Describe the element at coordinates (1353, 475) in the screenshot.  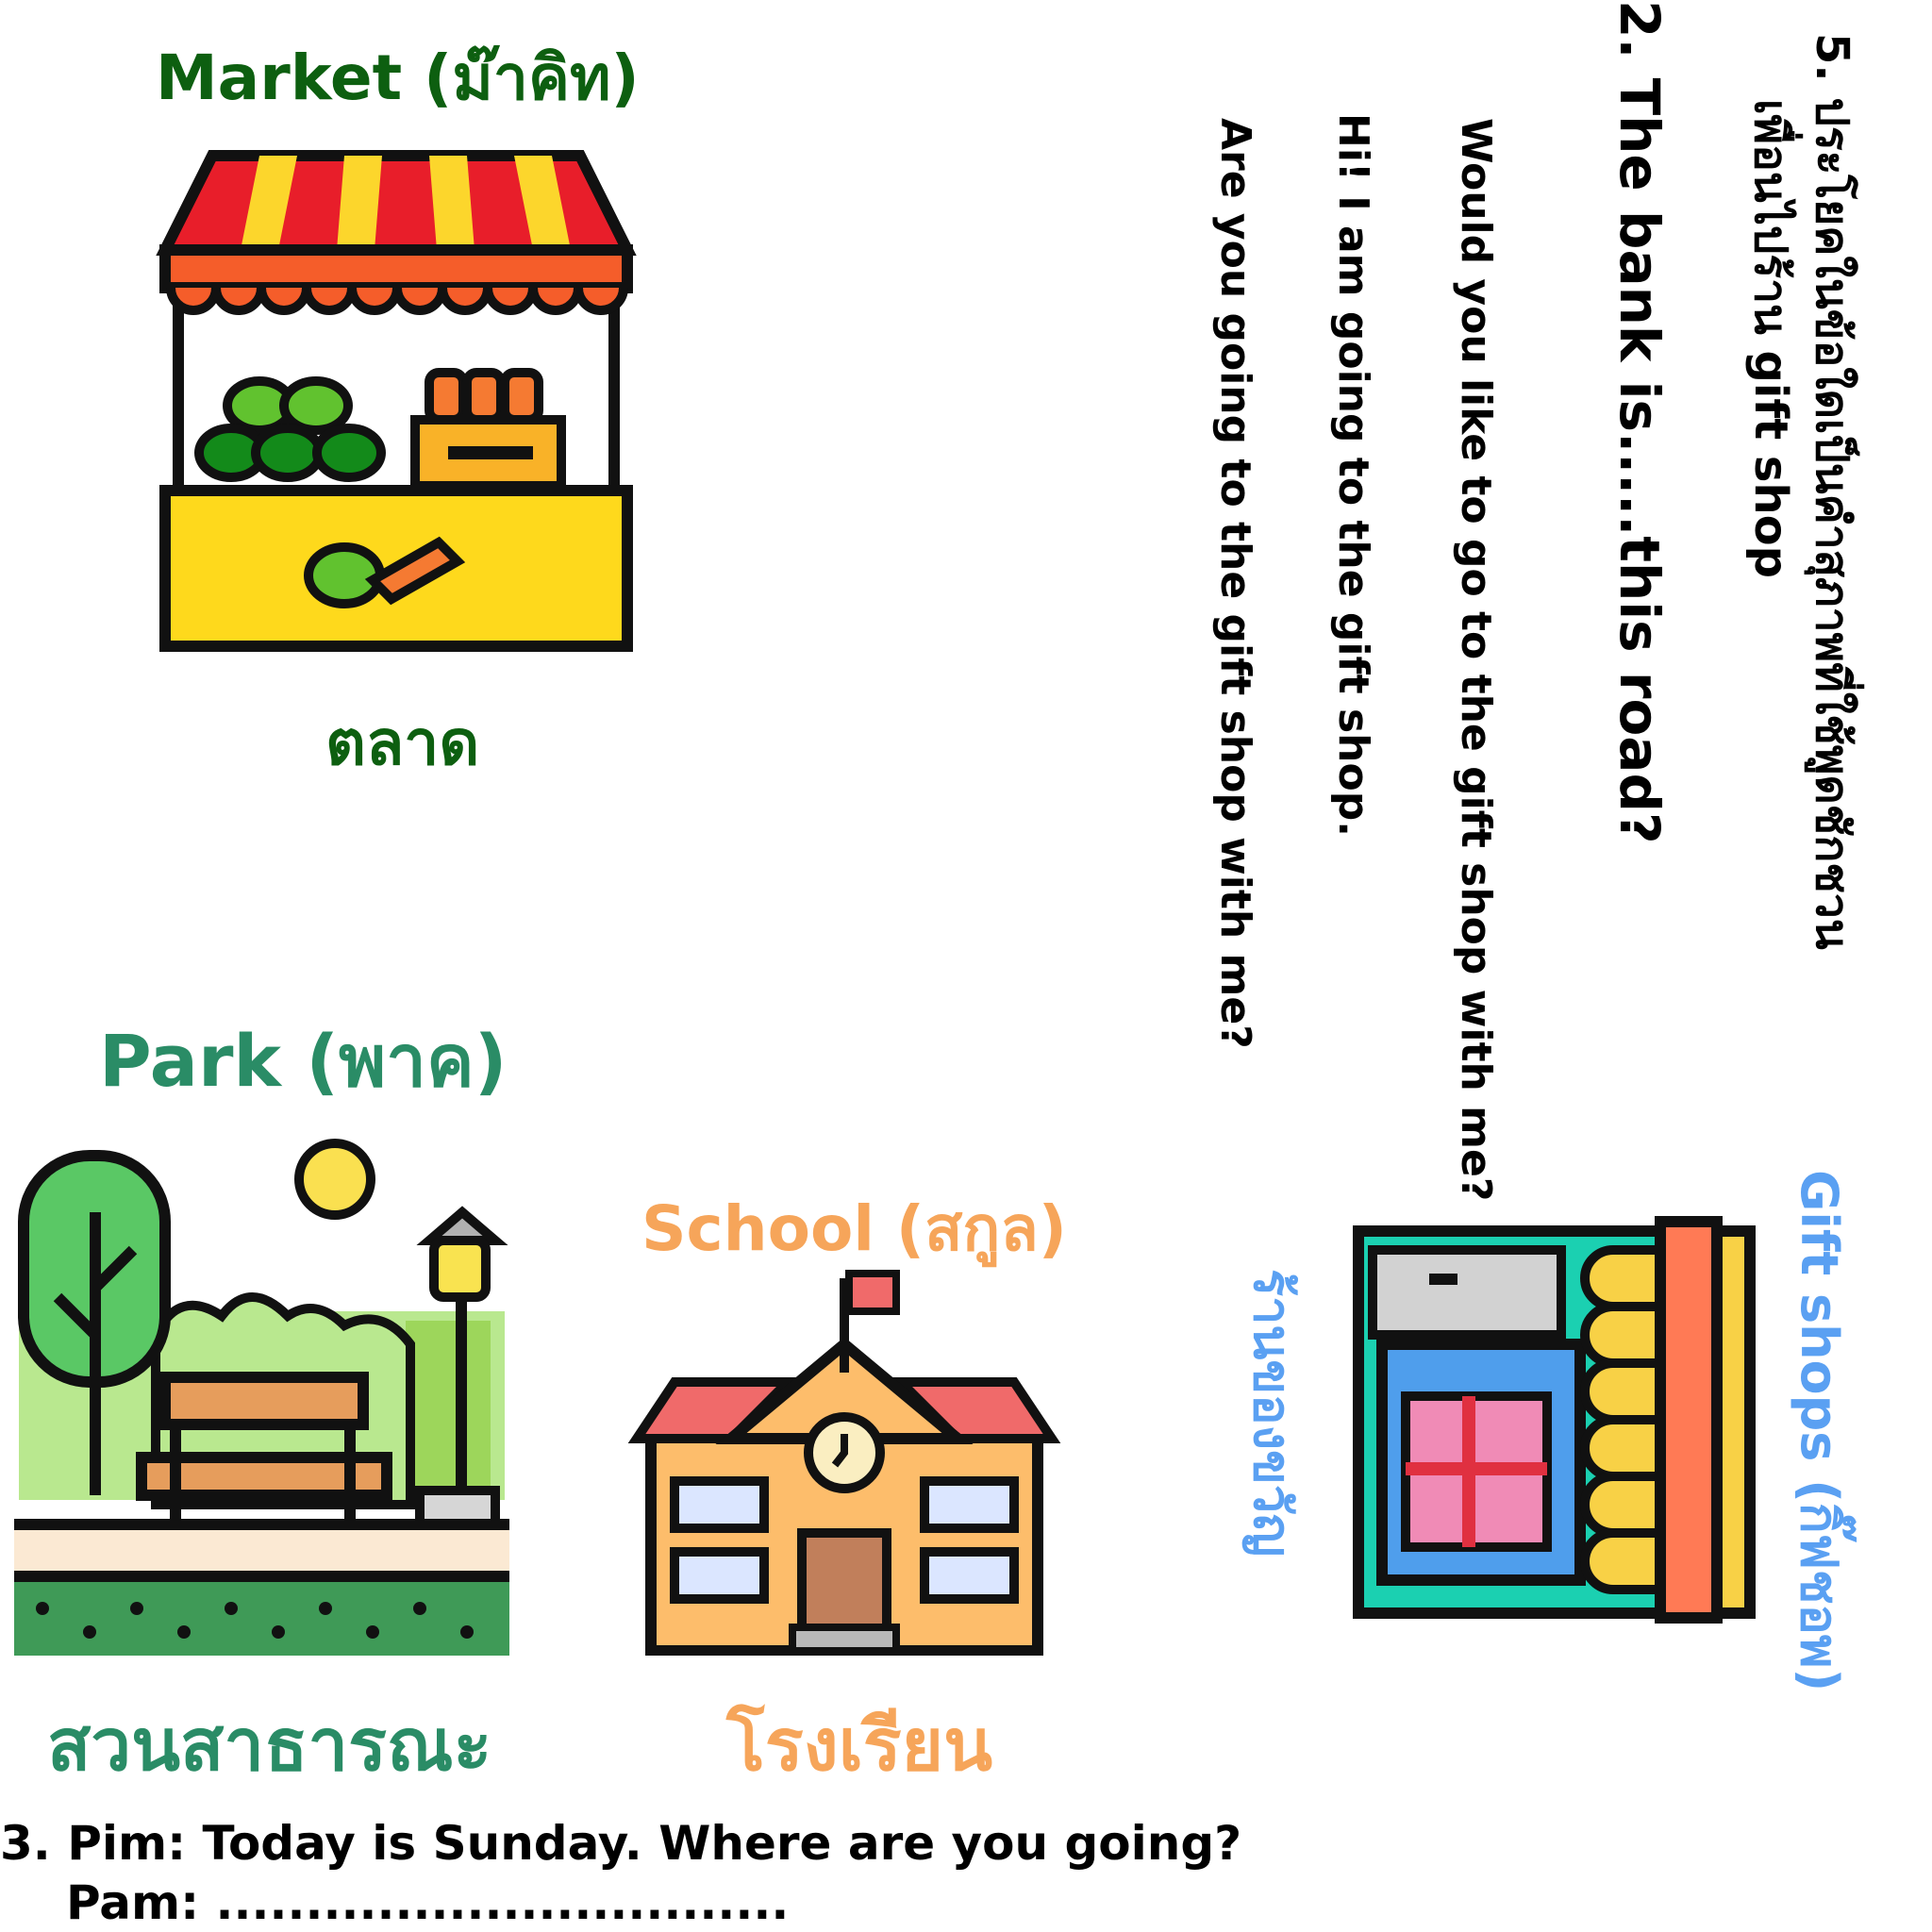
I see `question-5-option: Hi! I am going to the gift shop.` at that location.